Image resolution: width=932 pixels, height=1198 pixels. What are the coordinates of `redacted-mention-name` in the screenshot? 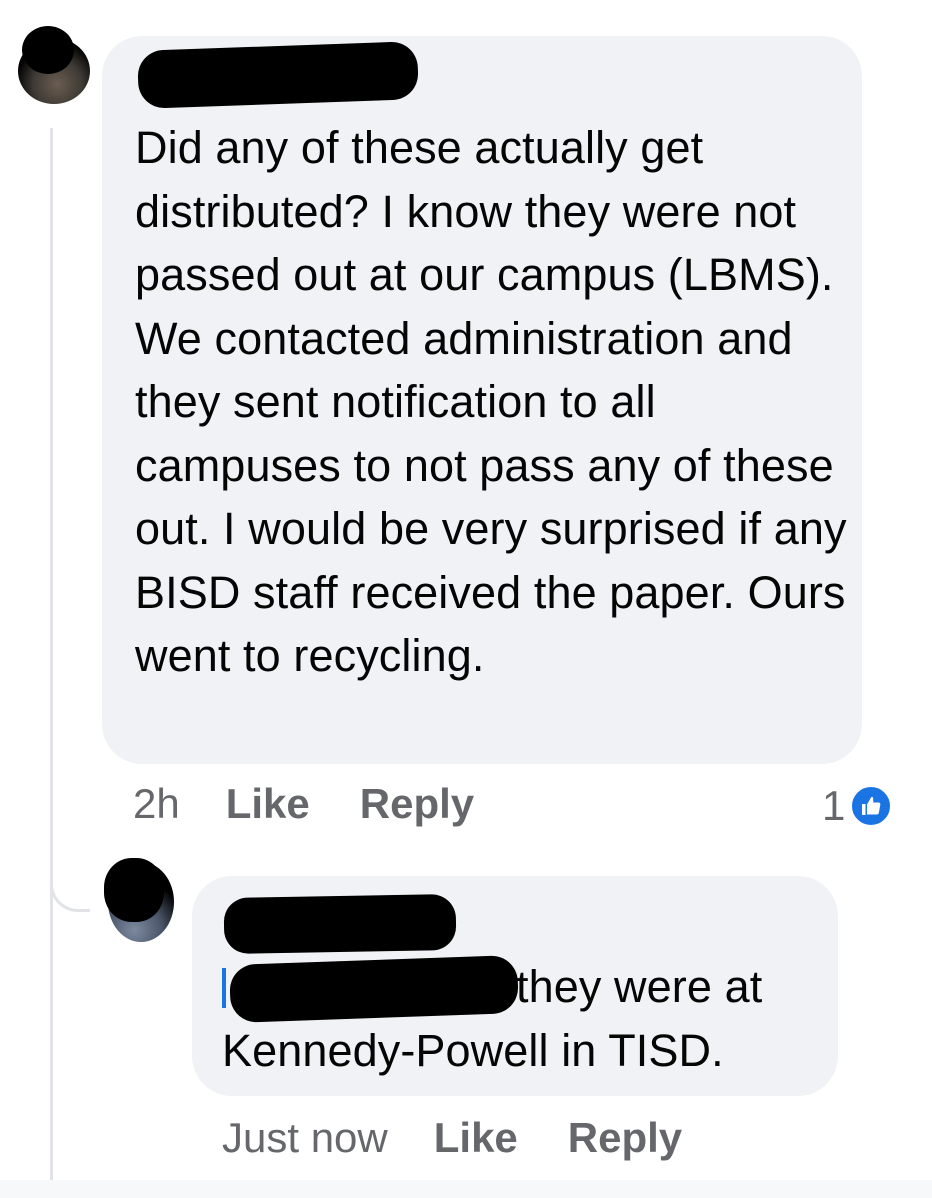 It's located at (374, 989).